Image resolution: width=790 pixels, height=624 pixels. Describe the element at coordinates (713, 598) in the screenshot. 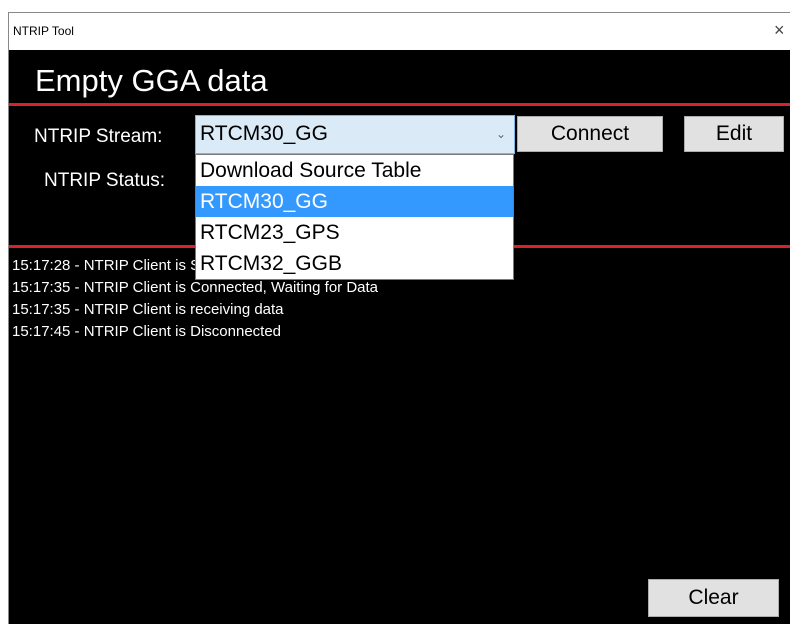

I see `clear-button: Clear` at that location.